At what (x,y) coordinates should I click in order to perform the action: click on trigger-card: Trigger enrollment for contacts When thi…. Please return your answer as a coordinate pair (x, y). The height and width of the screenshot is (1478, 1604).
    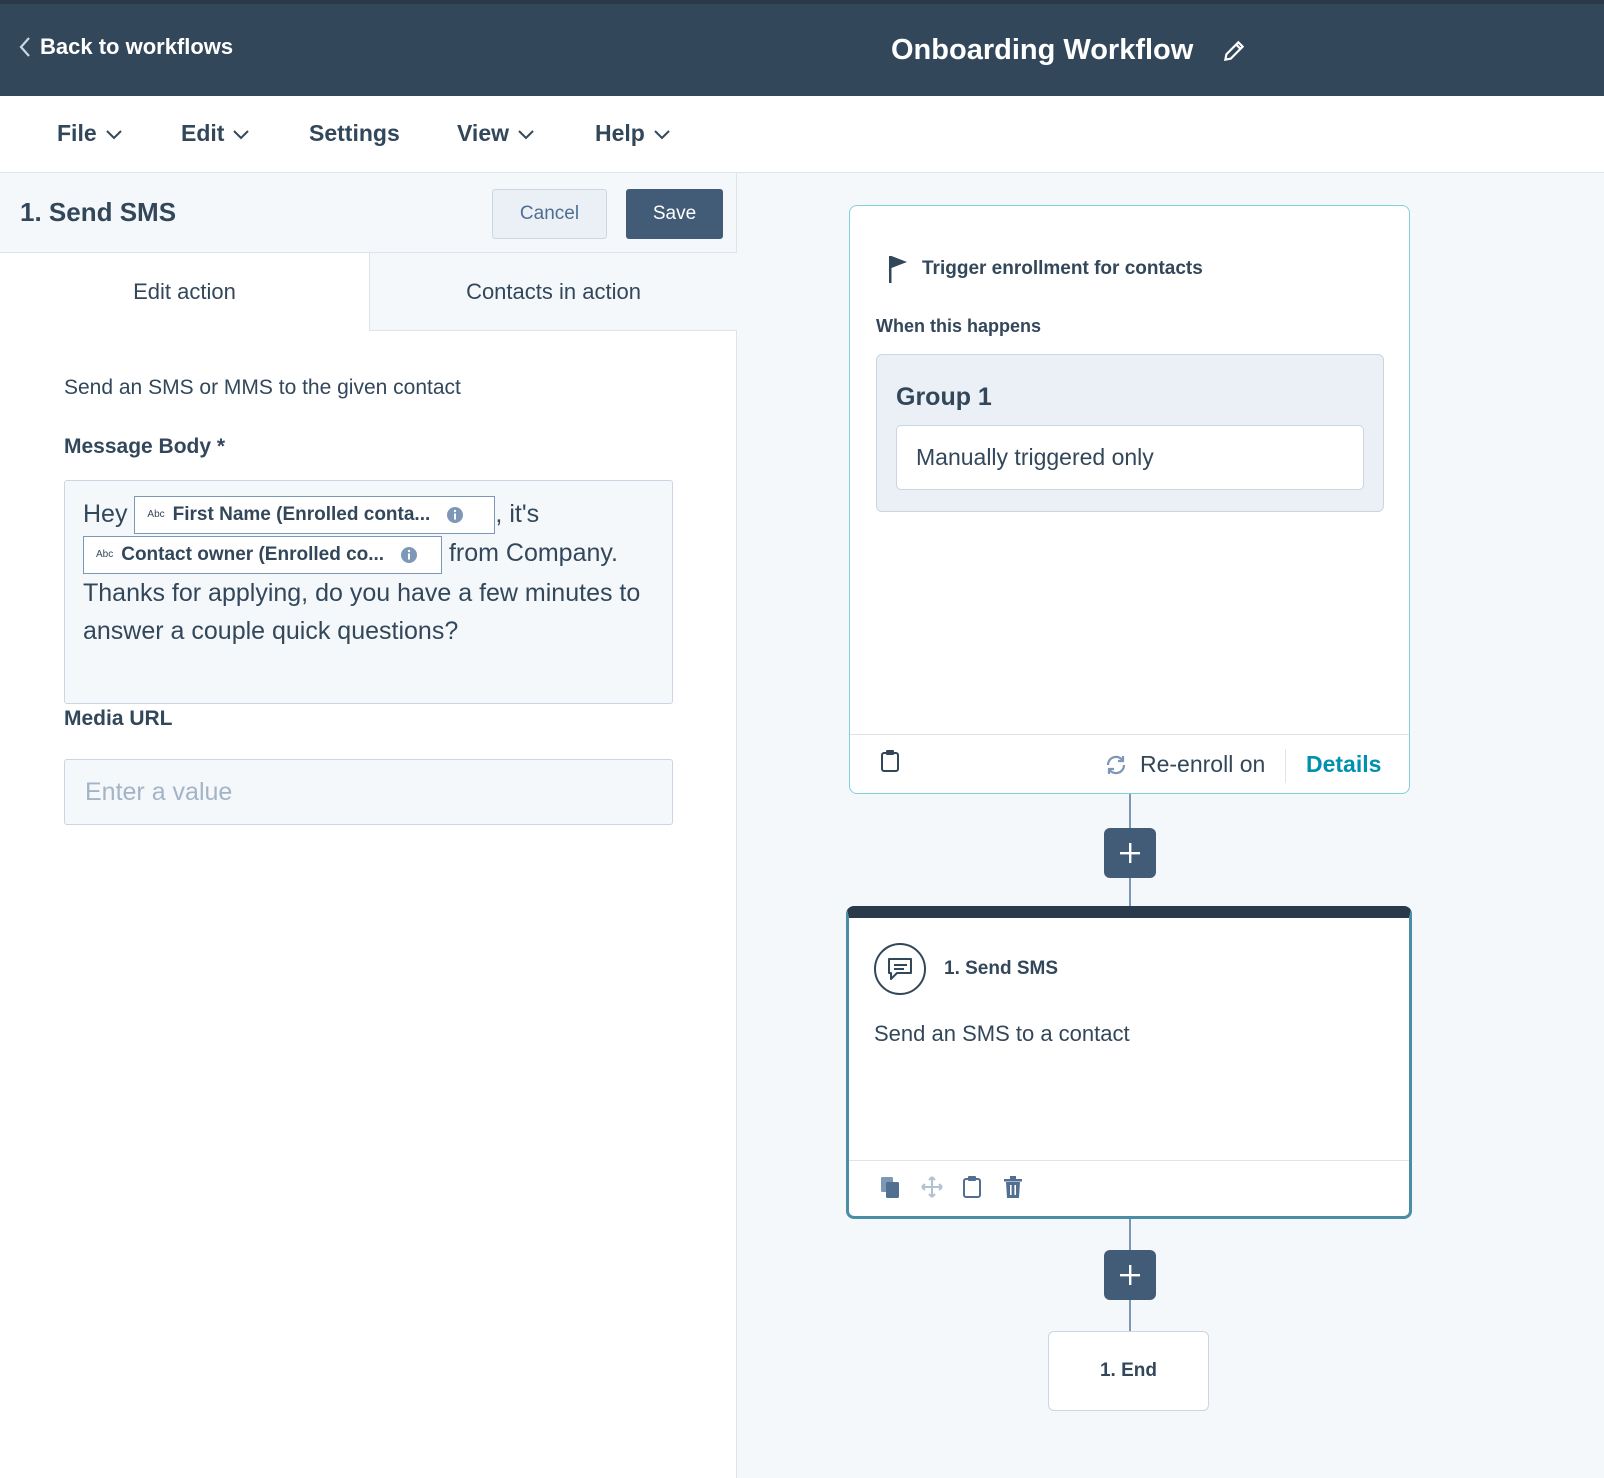
    Looking at the image, I should click on (1129, 499).